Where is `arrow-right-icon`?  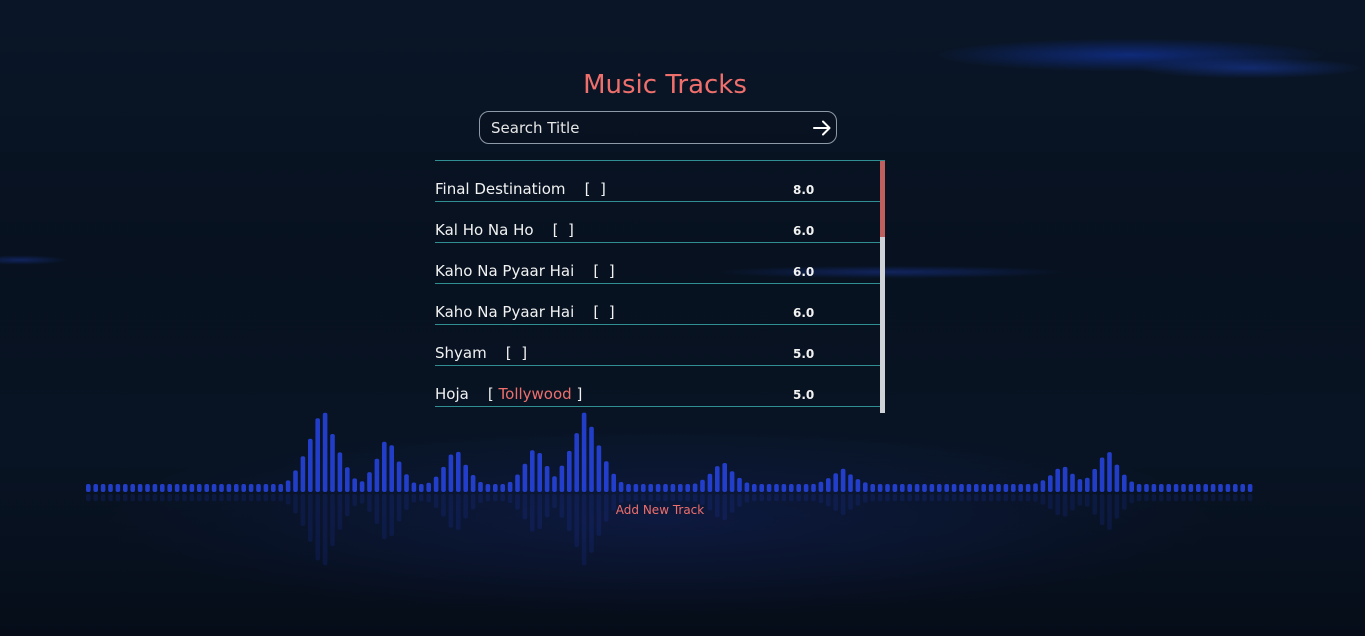
arrow-right-icon is located at coordinates (822, 128).